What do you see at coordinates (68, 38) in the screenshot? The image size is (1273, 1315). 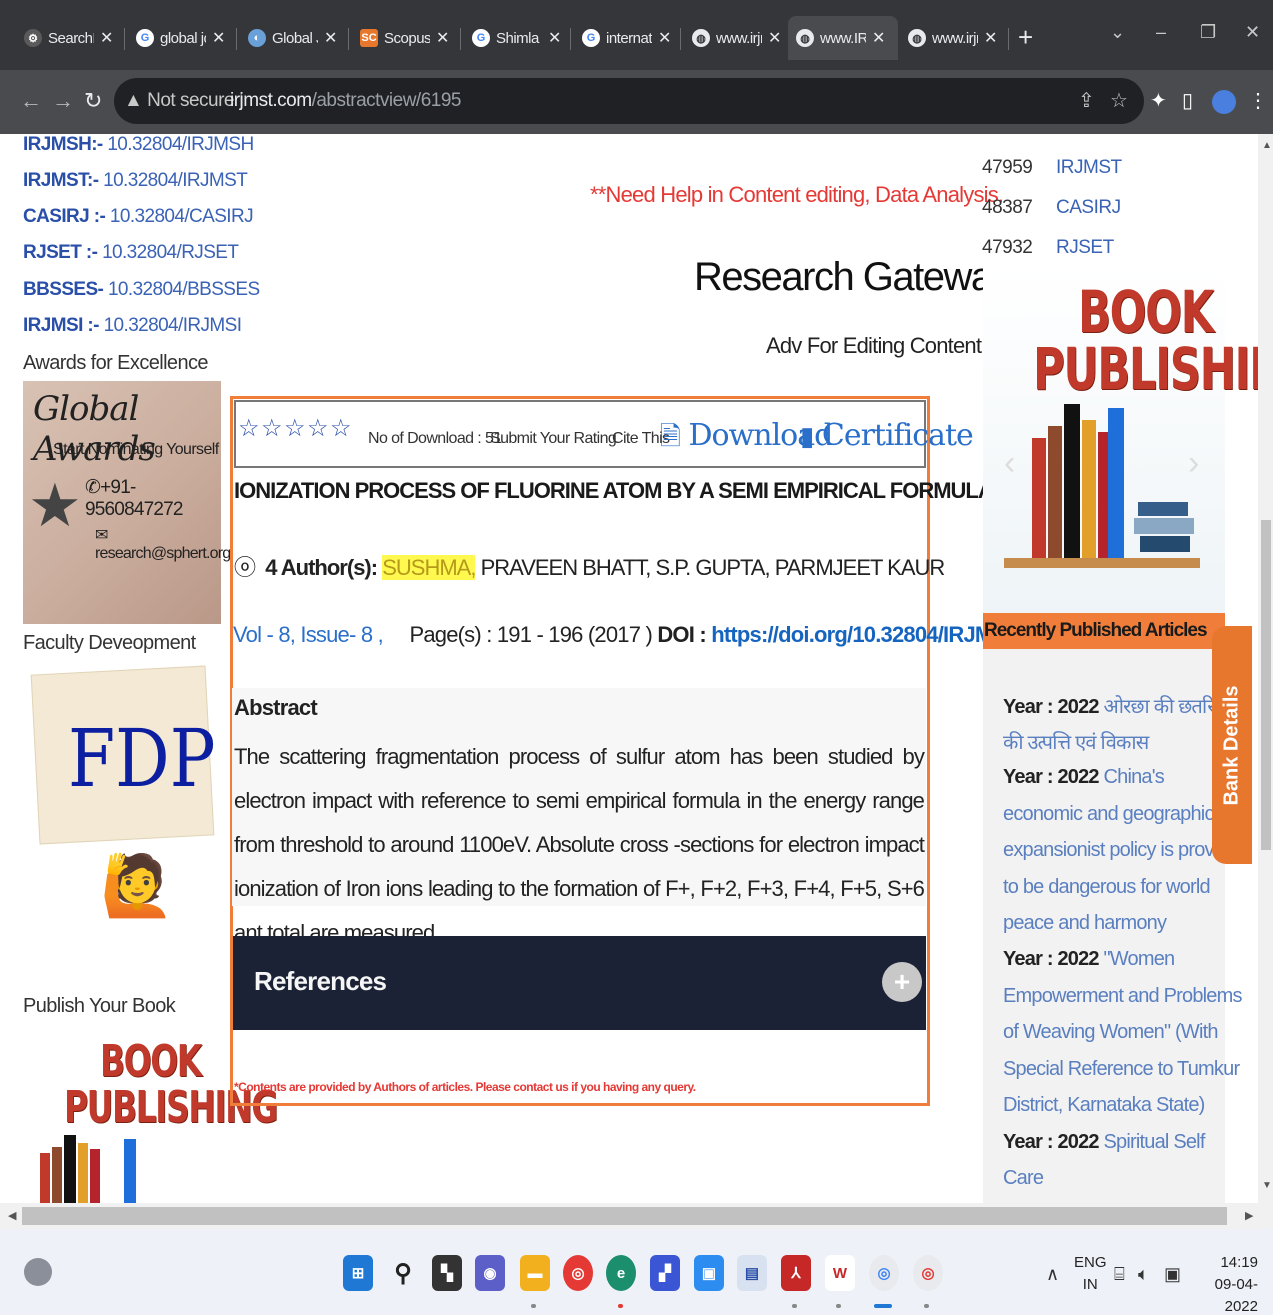 I see `browser-tab: ⚙ SearchLi ✕` at bounding box center [68, 38].